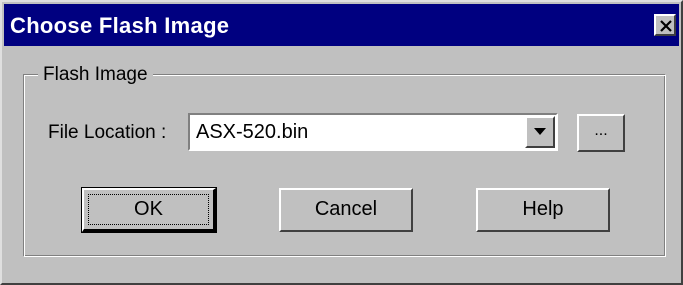 The height and width of the screenshot is (285, 683). I want to click on title-bar: Choose Flash Image, so click(341, 25).